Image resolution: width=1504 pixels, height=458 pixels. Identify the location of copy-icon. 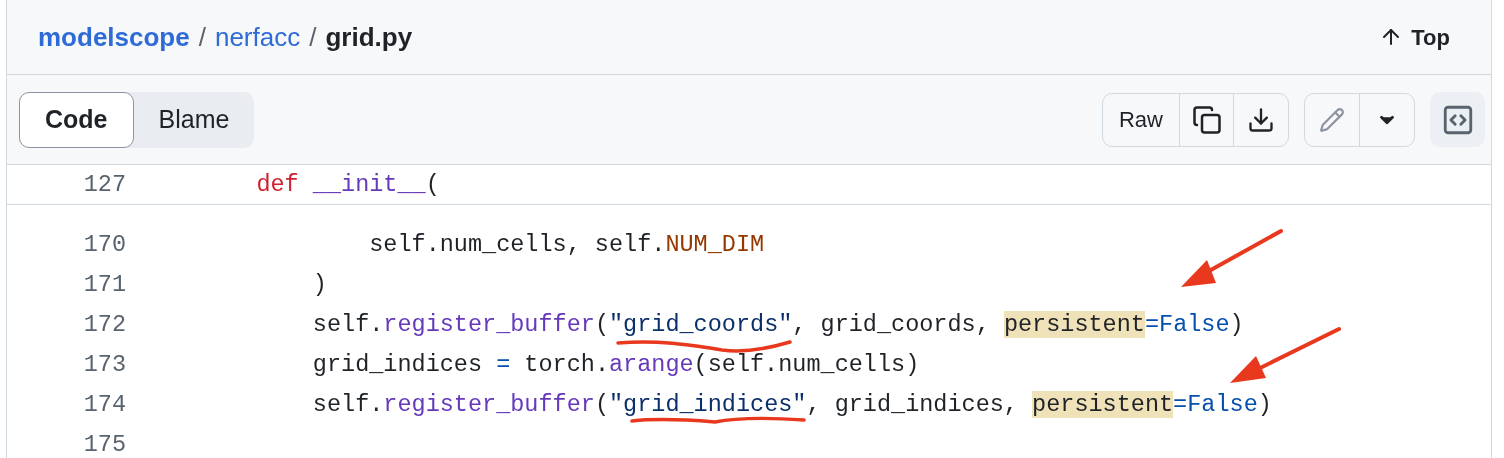
(1206, 119).